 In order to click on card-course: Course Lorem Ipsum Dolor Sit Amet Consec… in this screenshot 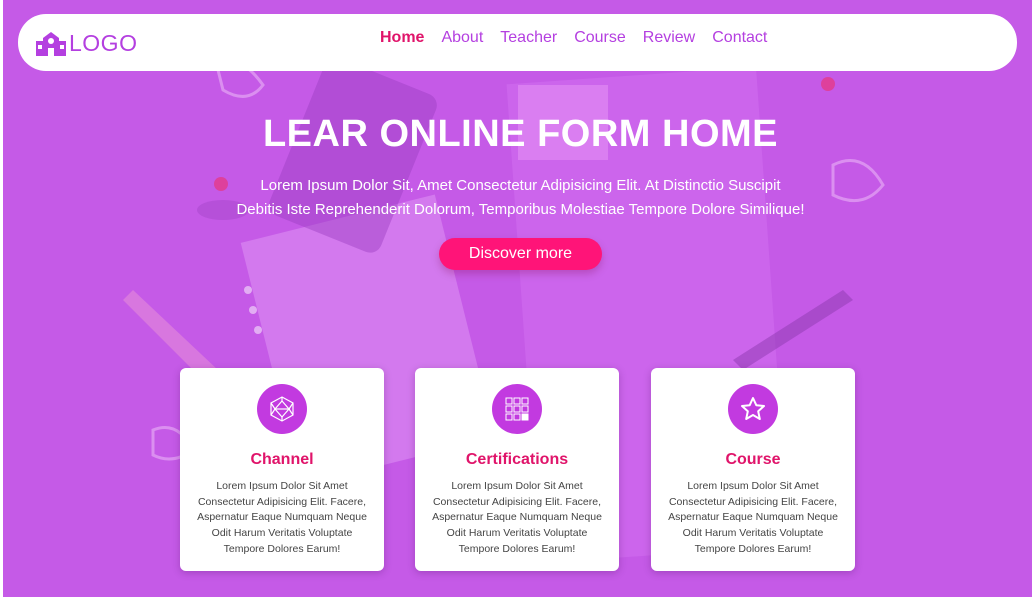, I will do `click(753, 469)`.